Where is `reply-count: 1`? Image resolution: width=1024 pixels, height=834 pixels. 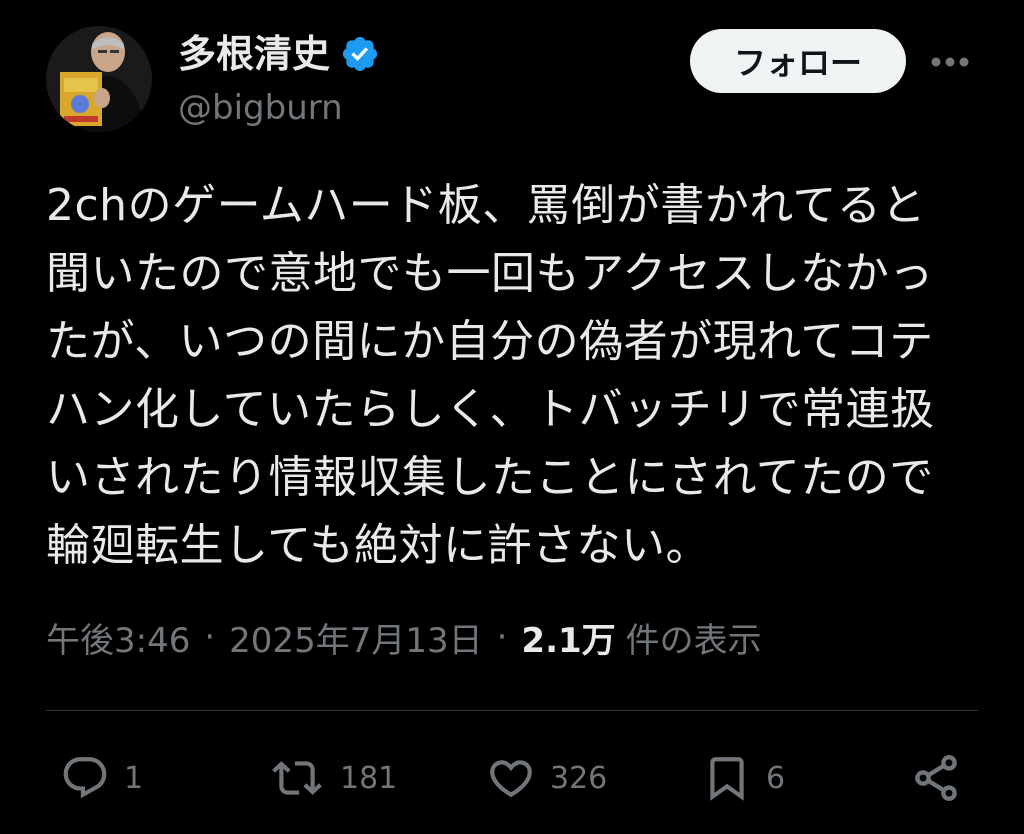
reply-count: 1 is located at coordinates (134, 778).